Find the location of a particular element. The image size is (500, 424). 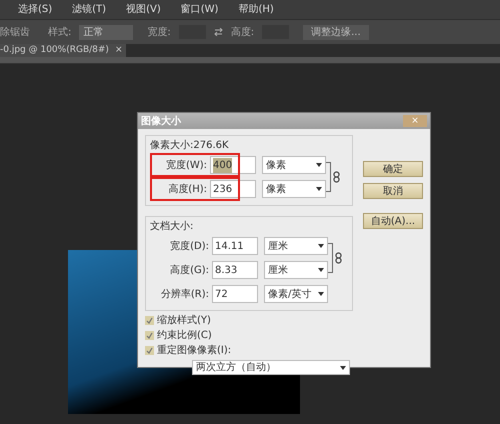

swap-icon is located at coordinates (218, 32).